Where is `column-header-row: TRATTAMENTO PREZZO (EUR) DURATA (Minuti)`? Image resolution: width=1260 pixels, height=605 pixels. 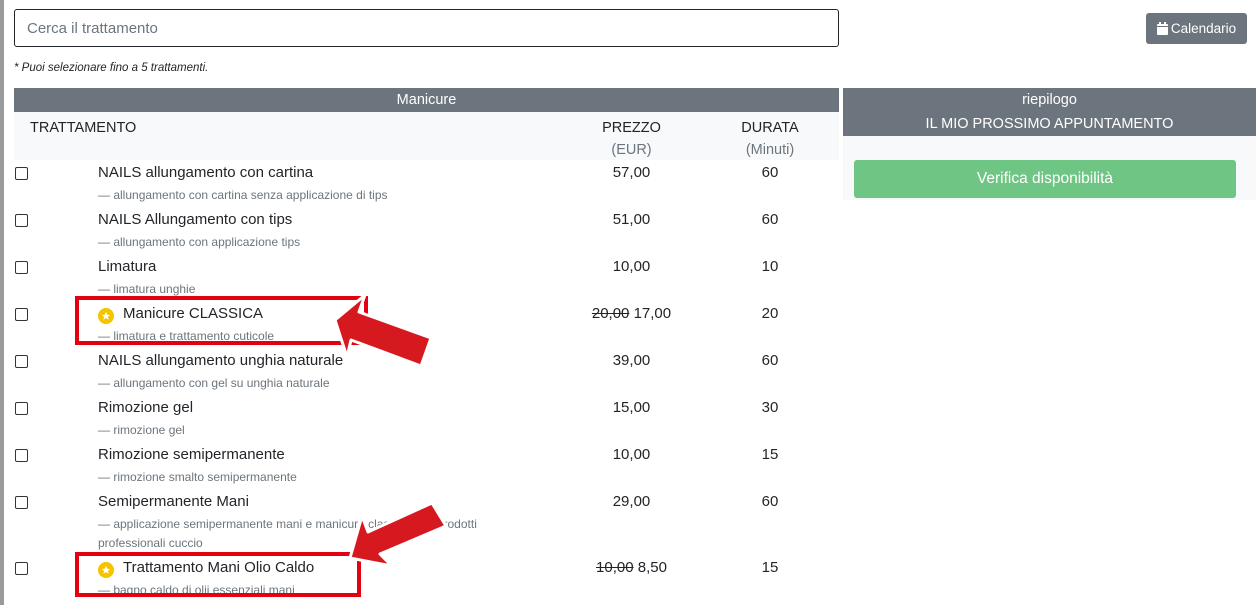 column-header-row: TRATTAMENTO PREZZO (EUR) DURATA (Minuti) is located at coordinates (426, 136).